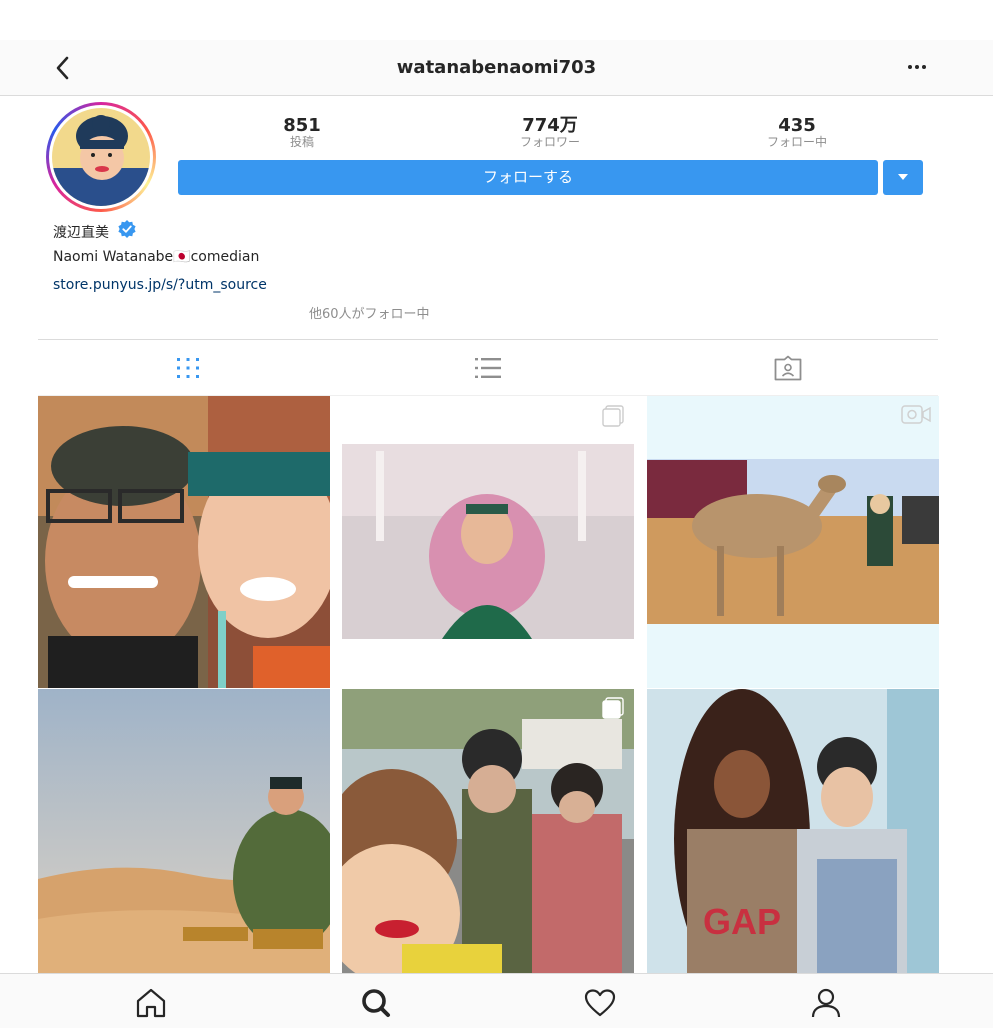 Image resolution: width=993 pixels, height=1028 pixels. I want to click on posts-label: 投稿, so click(301, 142).